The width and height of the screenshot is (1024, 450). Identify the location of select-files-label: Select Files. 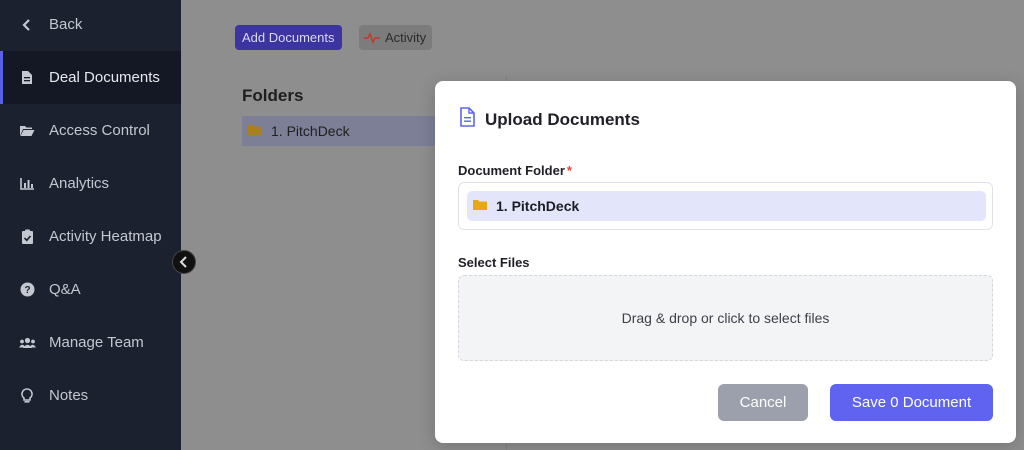
(494, 262).